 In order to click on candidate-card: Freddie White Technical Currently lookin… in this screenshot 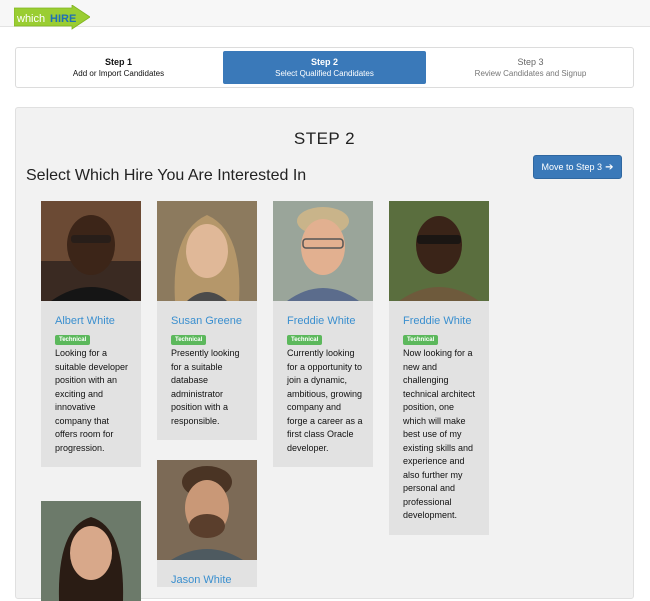, I will do `click(323, 334)`.